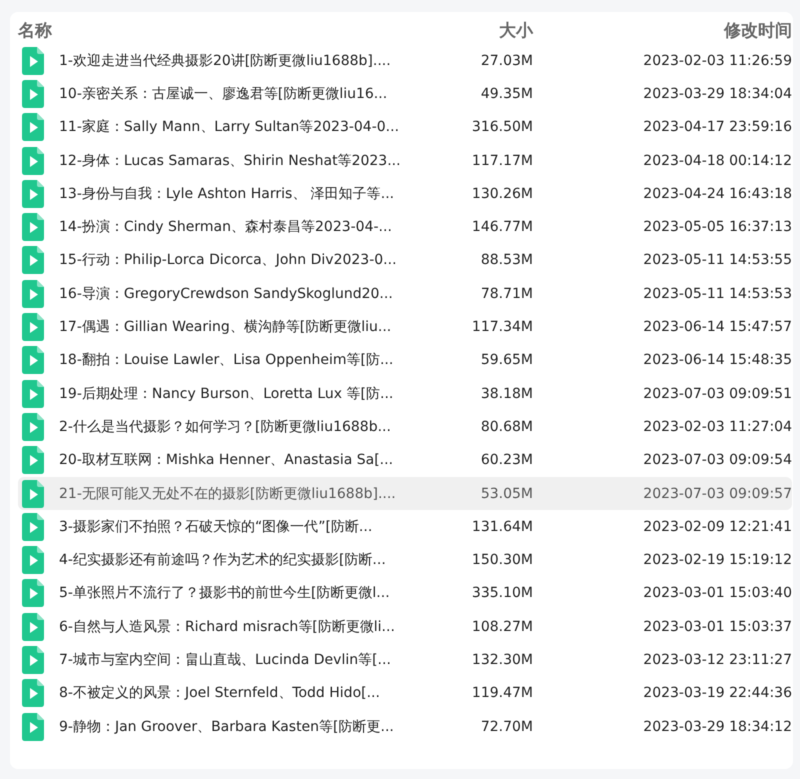 The height and width of the screenshot is (779, 800). What do you see at coordinates (717, 160) in the screenshot?
I see `modified-time: 2023-04-18 00:14:12` at bounding box center [717, 160].